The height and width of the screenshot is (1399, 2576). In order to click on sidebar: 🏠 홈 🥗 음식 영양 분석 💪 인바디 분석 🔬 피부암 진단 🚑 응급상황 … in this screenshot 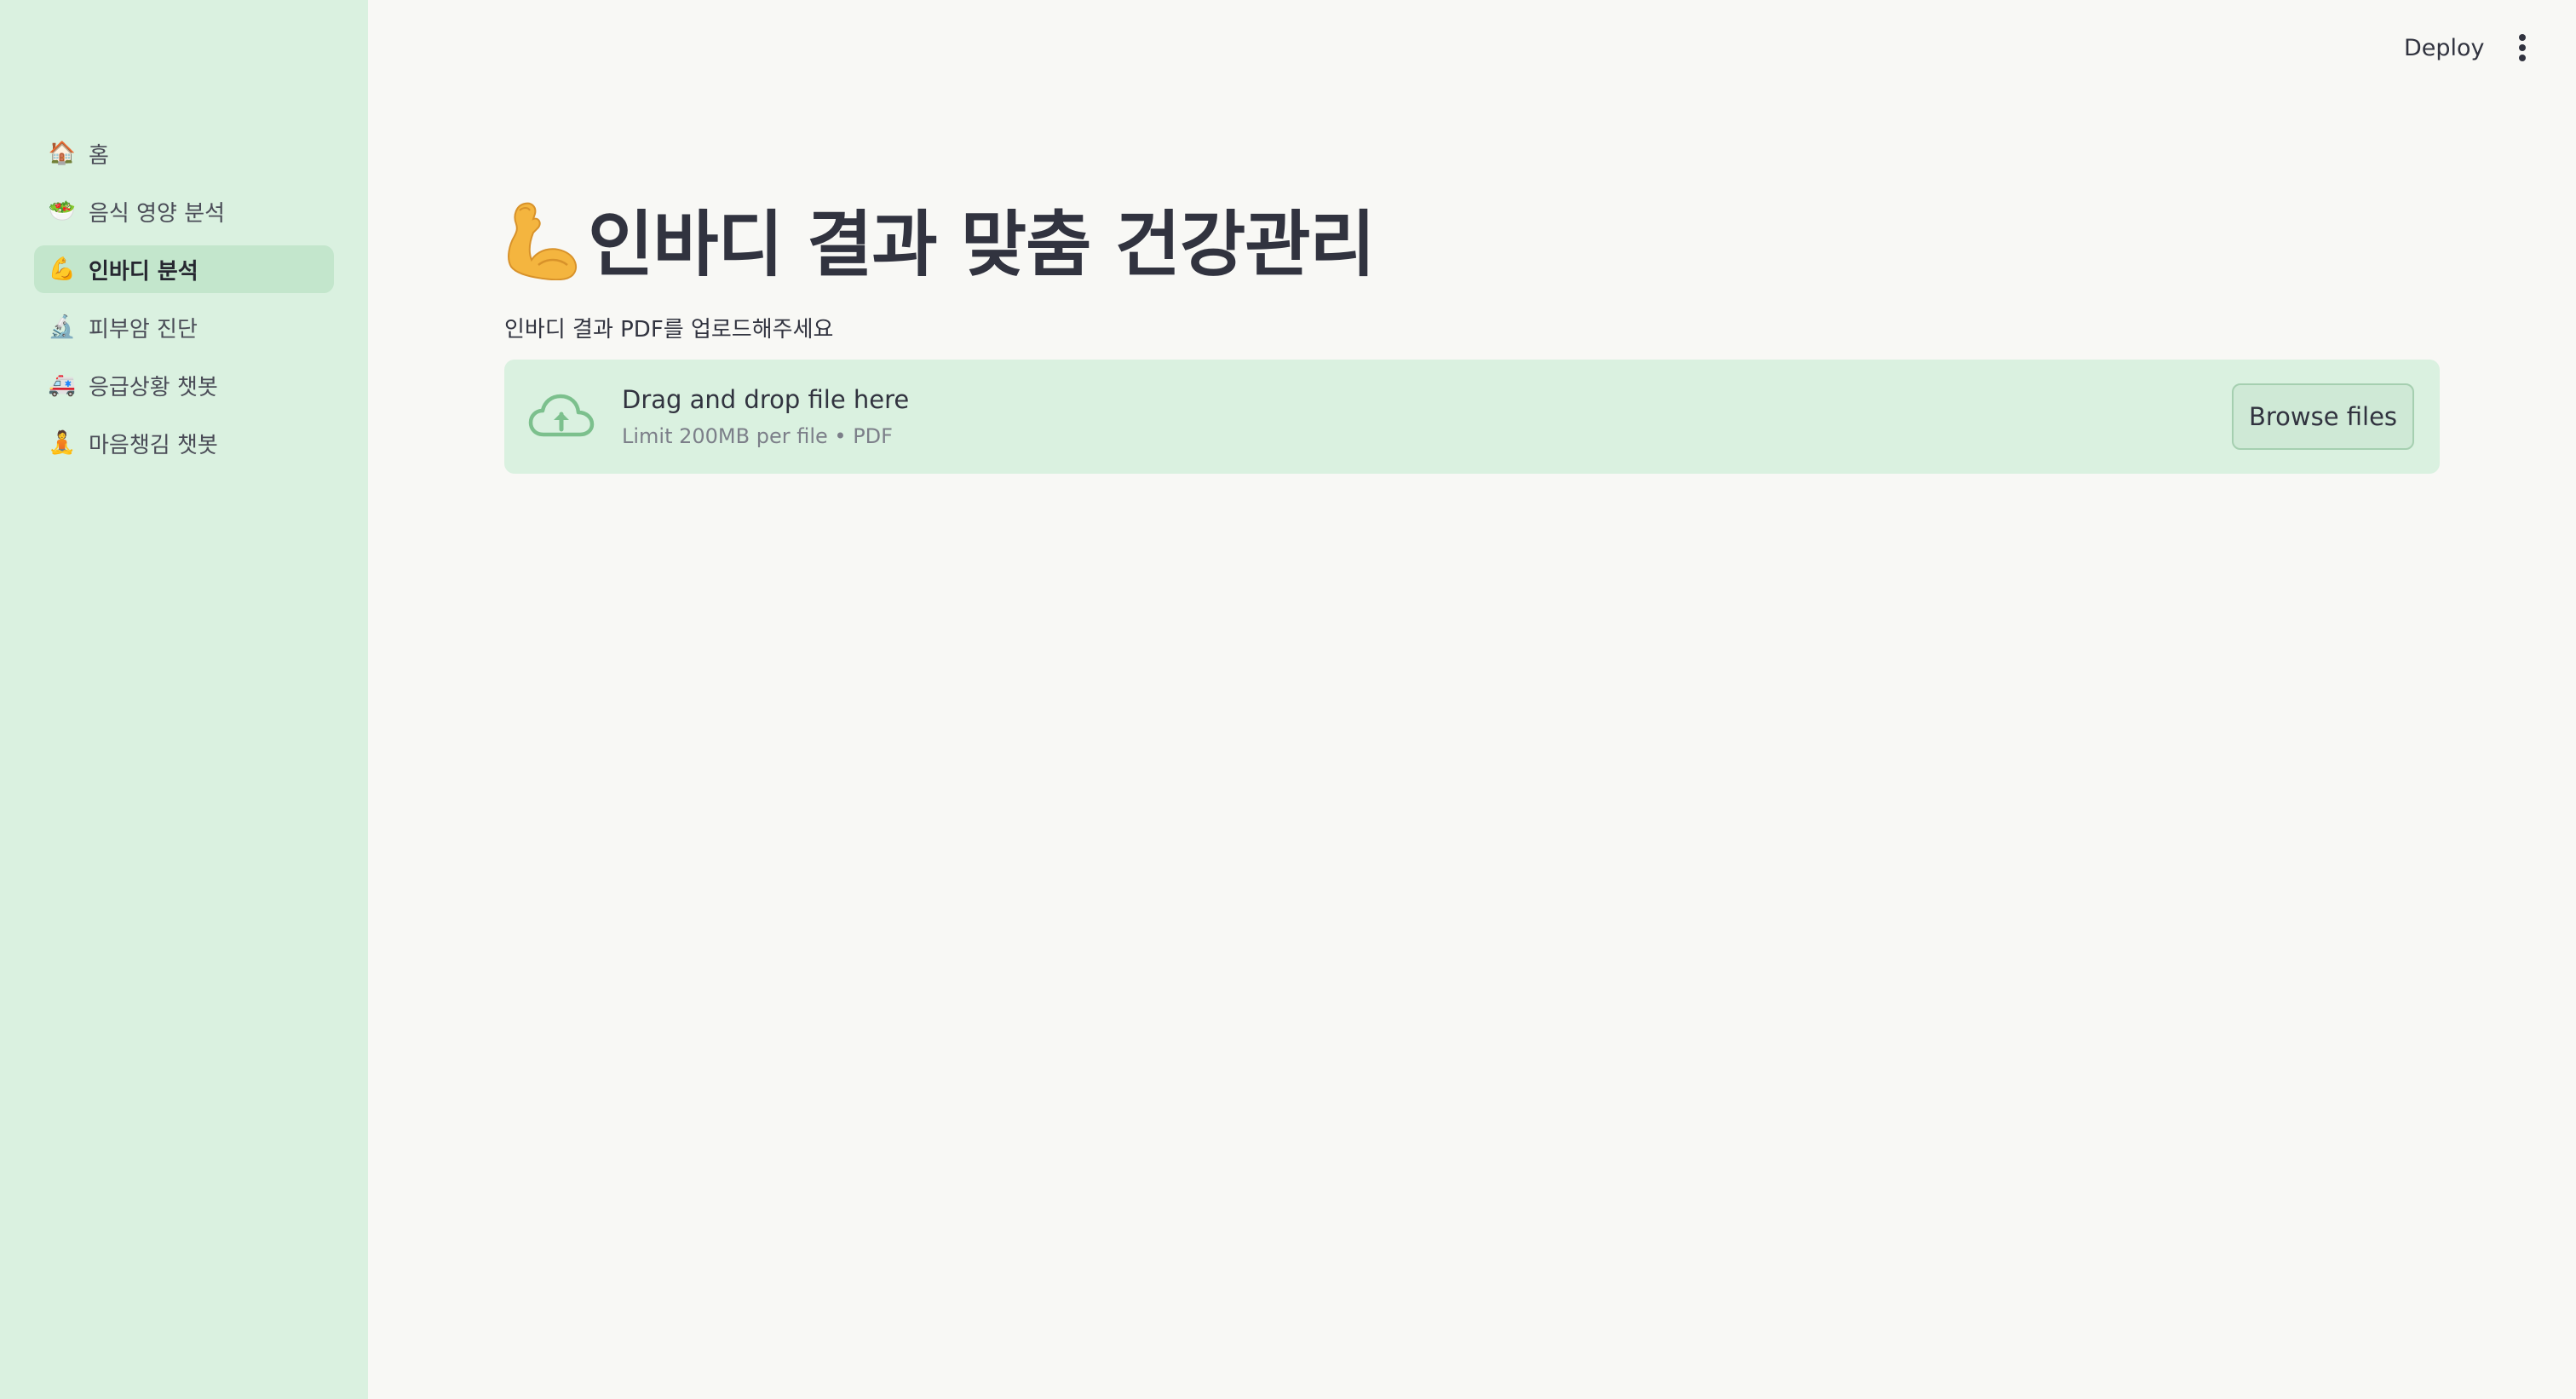, I will do `click(184, 699)`.